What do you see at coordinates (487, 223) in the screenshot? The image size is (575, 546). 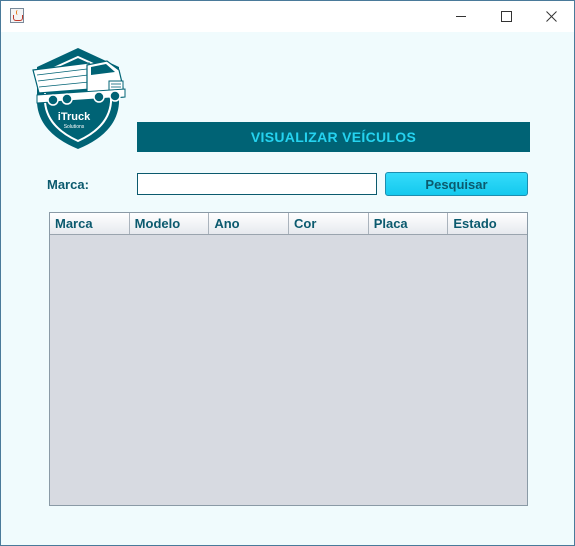 I see `column-header-estado: Estado` at bounding box center [487, 223].